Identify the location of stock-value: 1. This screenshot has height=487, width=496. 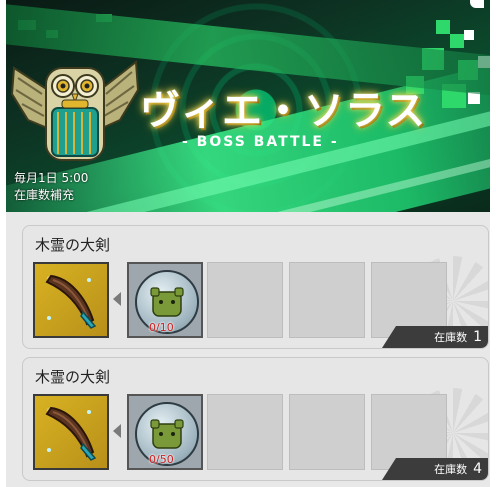
(477, 337).